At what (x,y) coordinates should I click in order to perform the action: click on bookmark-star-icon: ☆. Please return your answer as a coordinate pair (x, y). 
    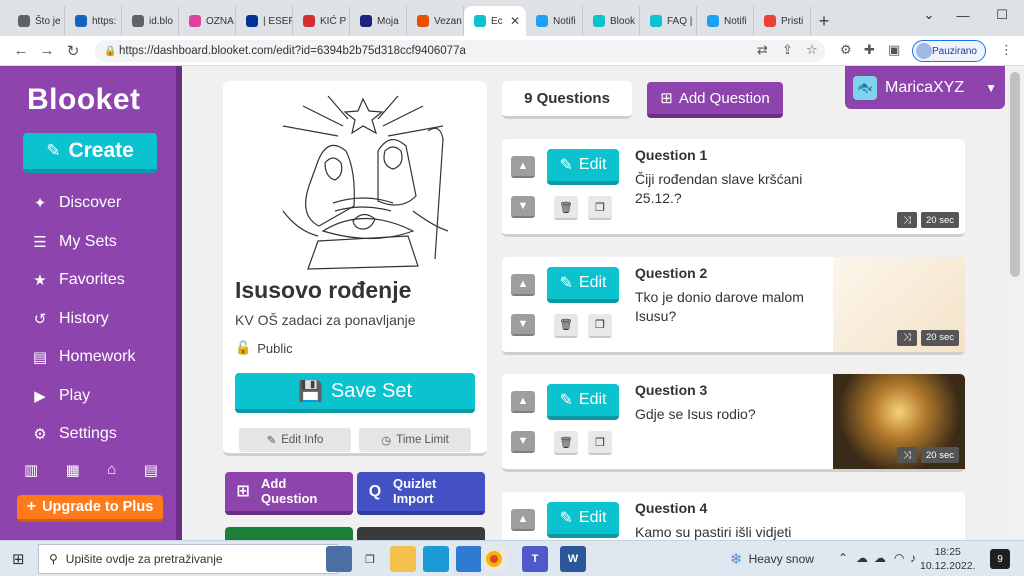
    Looking at the image, I should click on (812, 50).